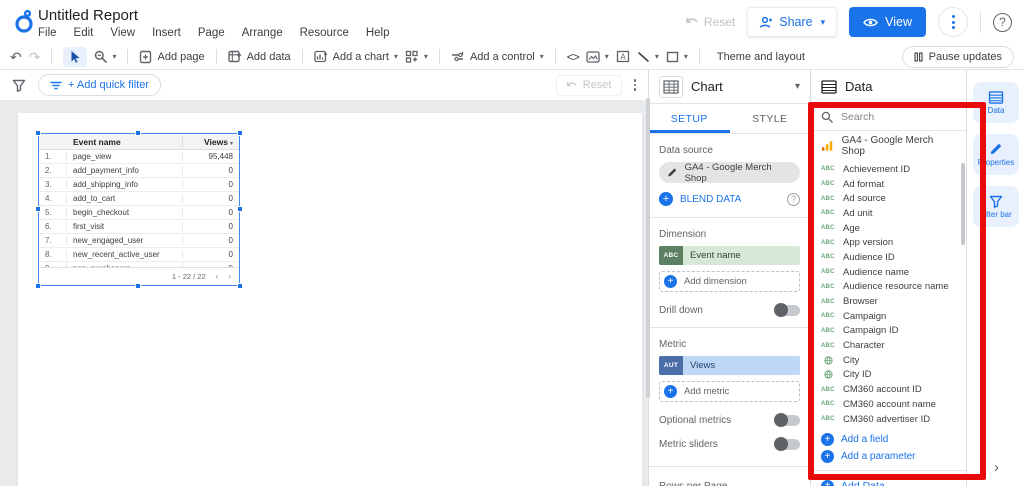  What do you see at coordinates (689, 118) in the screenshot?
I see `tab-setup: SETUP` at bounding box center [689, 118].